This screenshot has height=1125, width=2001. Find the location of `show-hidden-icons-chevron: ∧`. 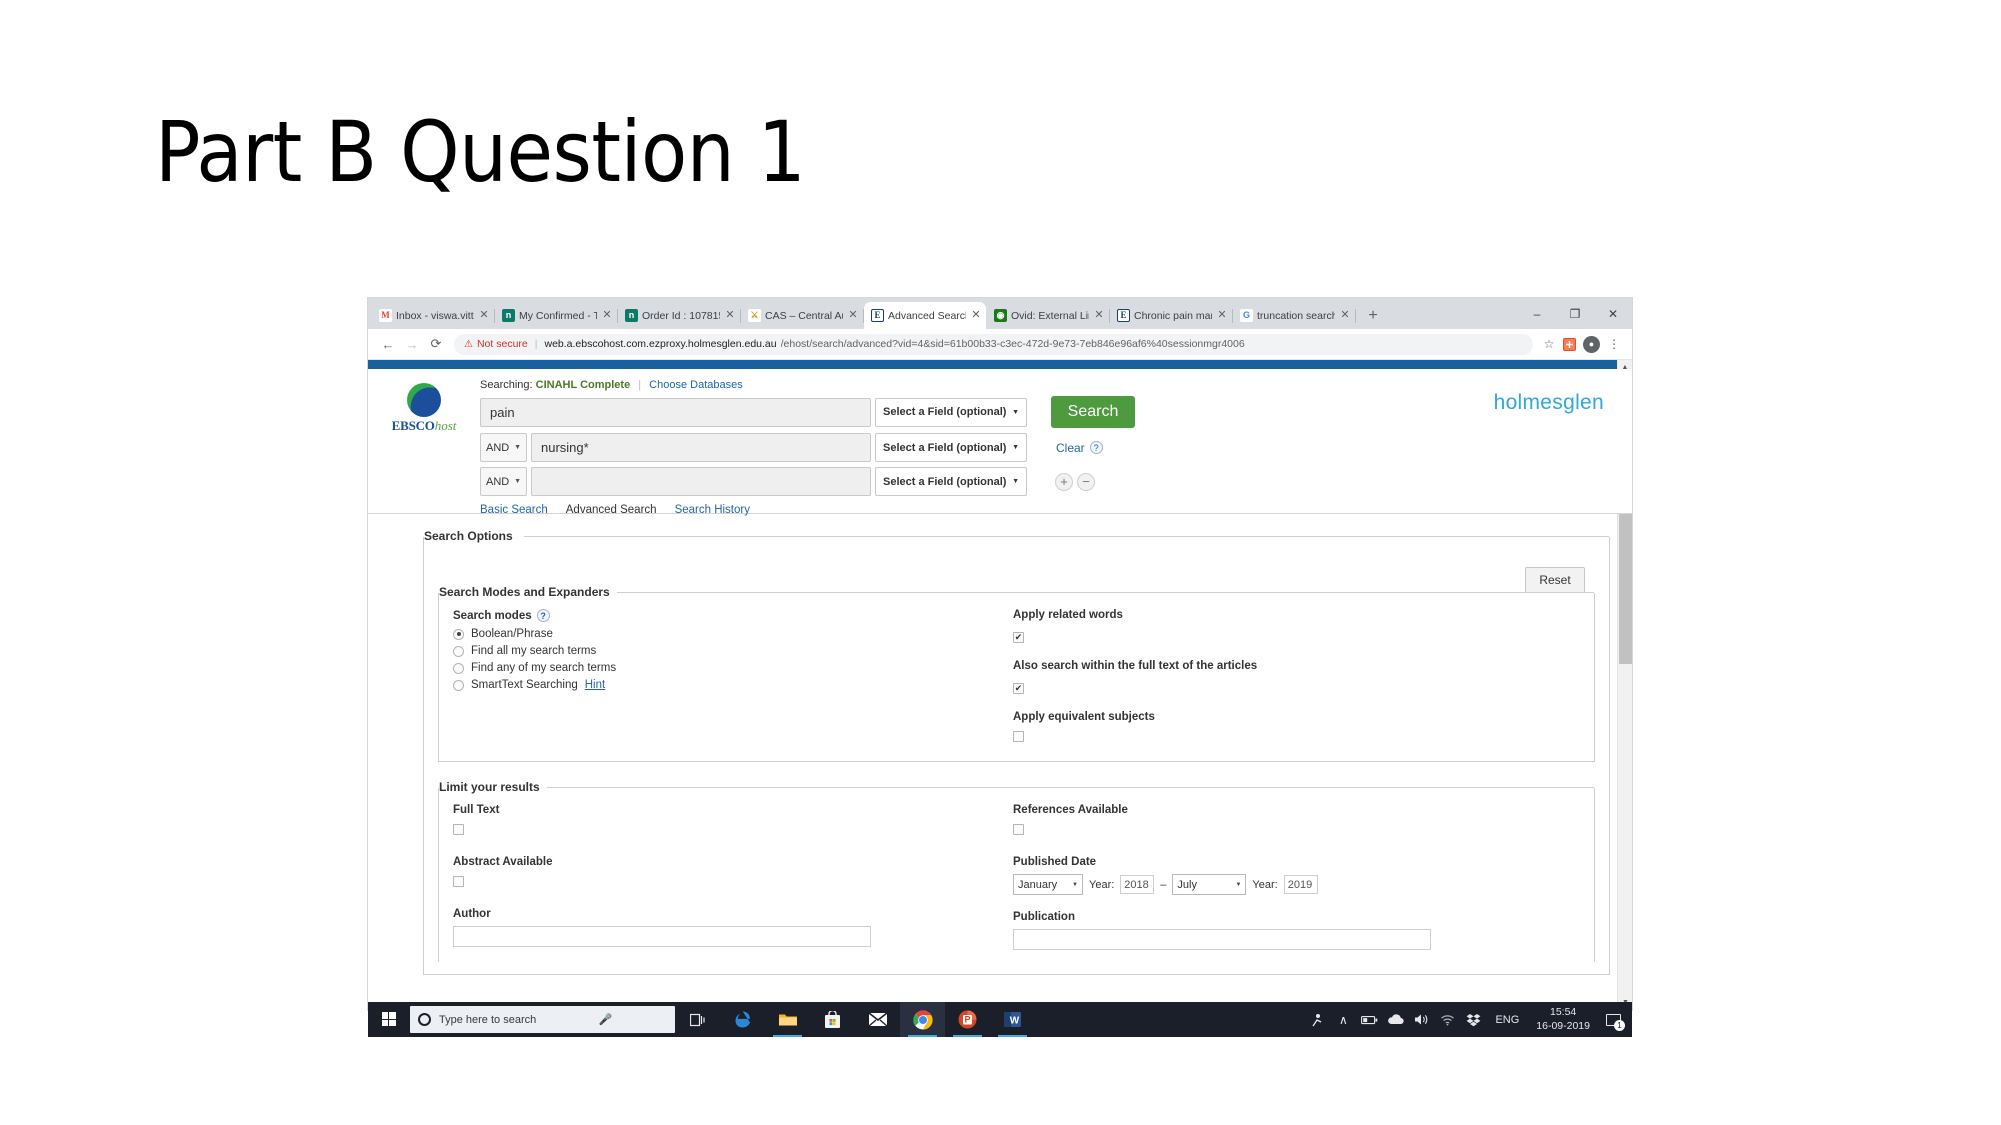

show-hidden-icons-chevron: ∧ is located at coordinates (1343, 1019).